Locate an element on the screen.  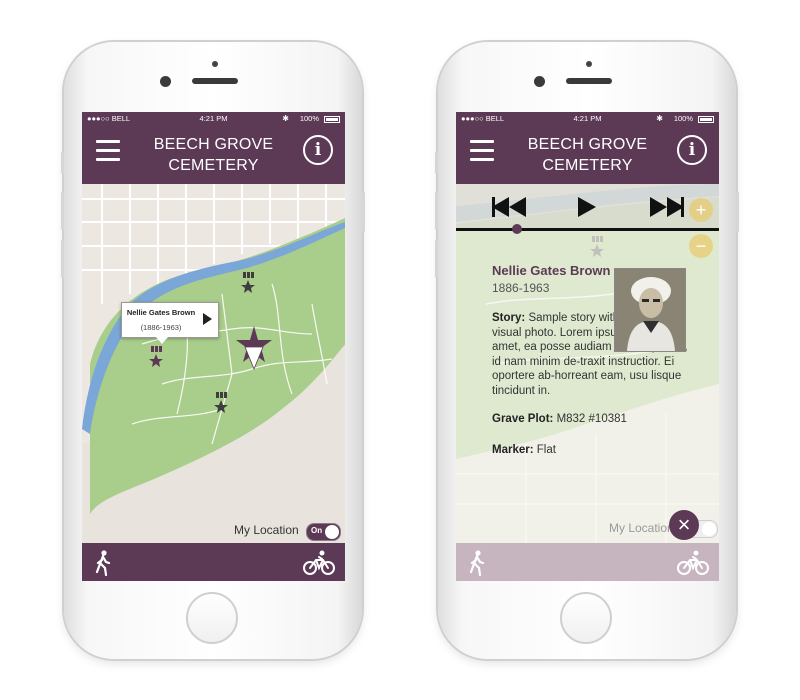
progress-scrubber is located at coordinates (517, 229).